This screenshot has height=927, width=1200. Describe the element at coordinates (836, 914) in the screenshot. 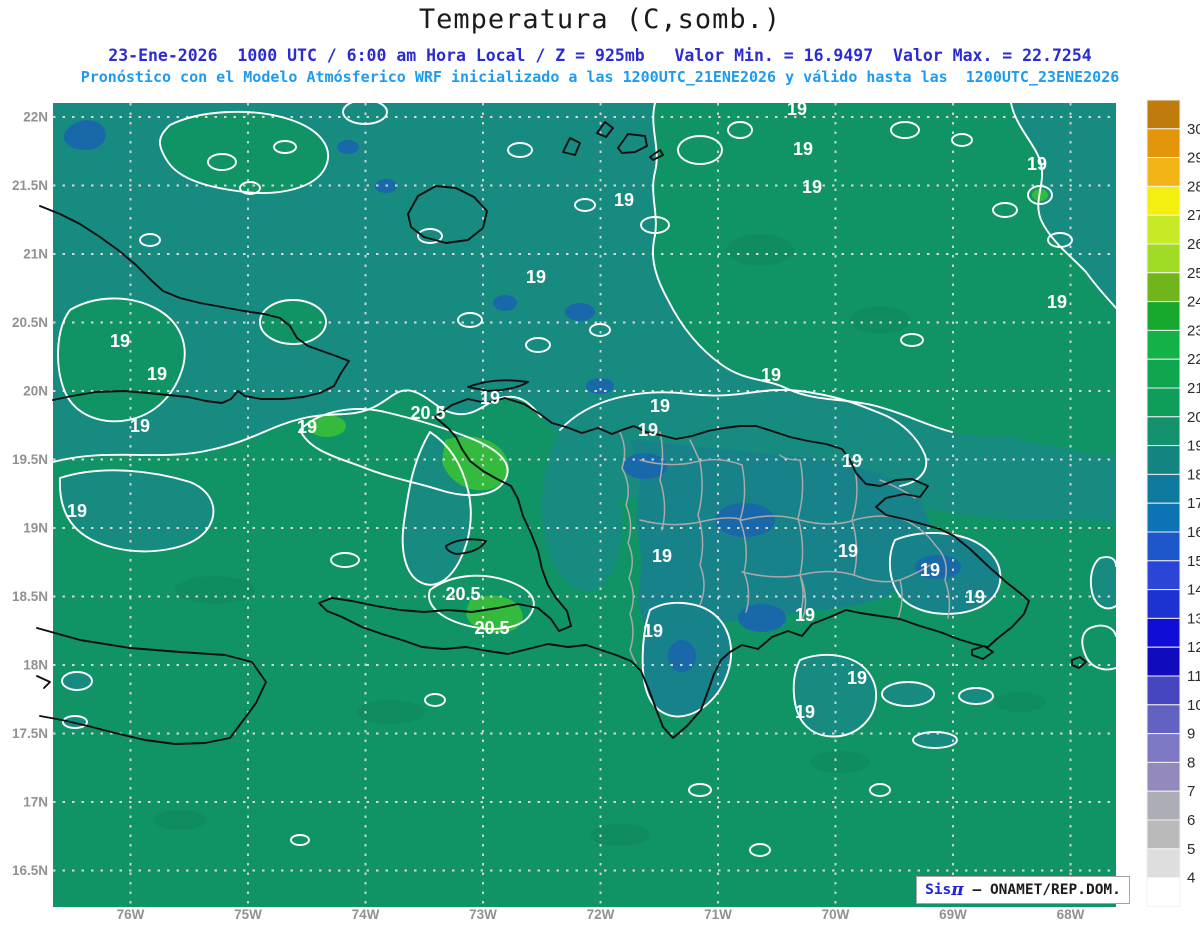

I see `lon-tick-label: 70W` at that location.